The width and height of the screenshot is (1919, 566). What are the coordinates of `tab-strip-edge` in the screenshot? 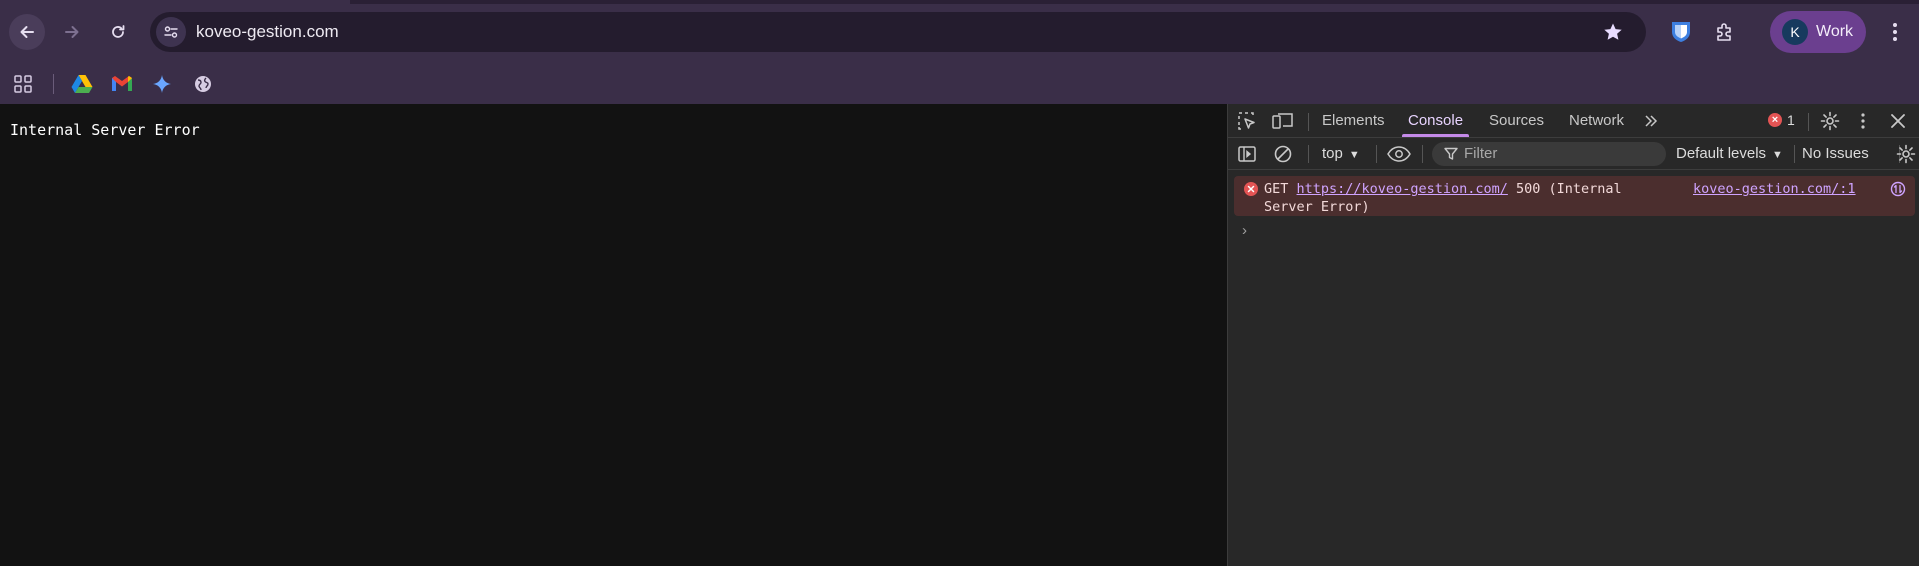 It's located at (959, 2).